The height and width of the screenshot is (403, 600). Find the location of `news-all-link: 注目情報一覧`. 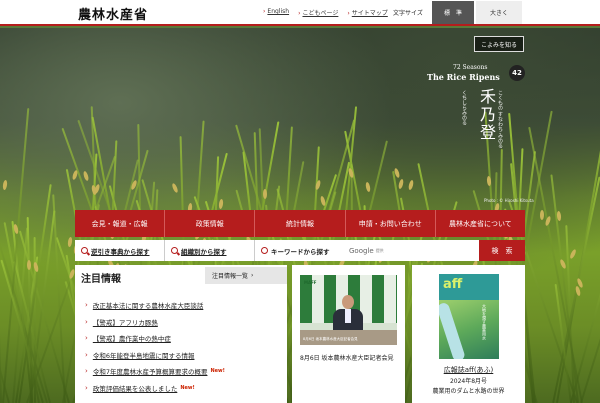

news-all-link: 注目情報一覧 is located at coordinates (246, 275).